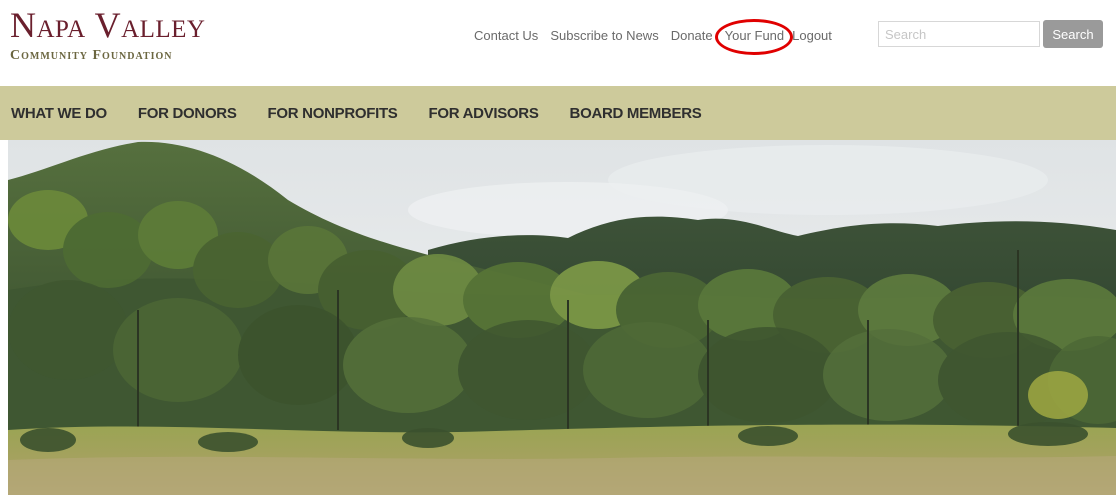  I want to click on nav-item-for-nonprofits: FOR NONPROFITS, so click(333, 113).